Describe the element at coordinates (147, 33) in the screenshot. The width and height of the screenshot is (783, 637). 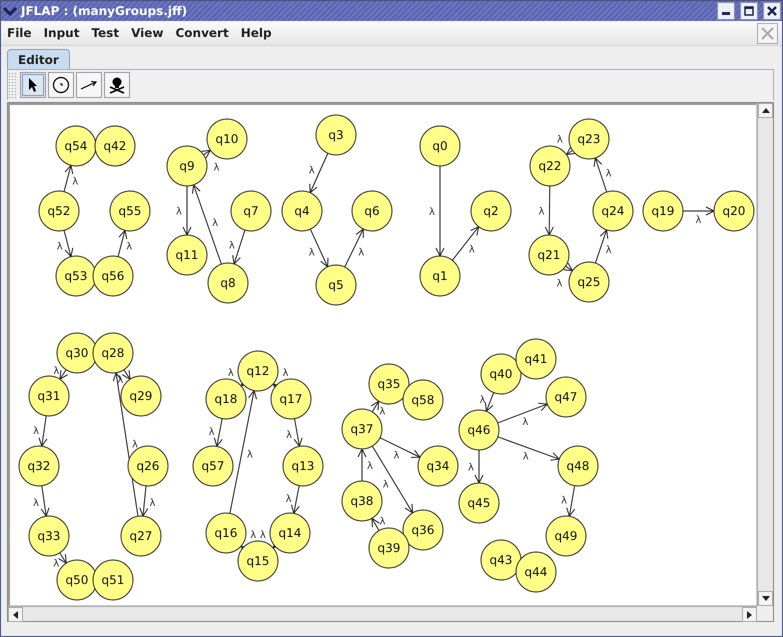
I see `menu-item: View` at that location.